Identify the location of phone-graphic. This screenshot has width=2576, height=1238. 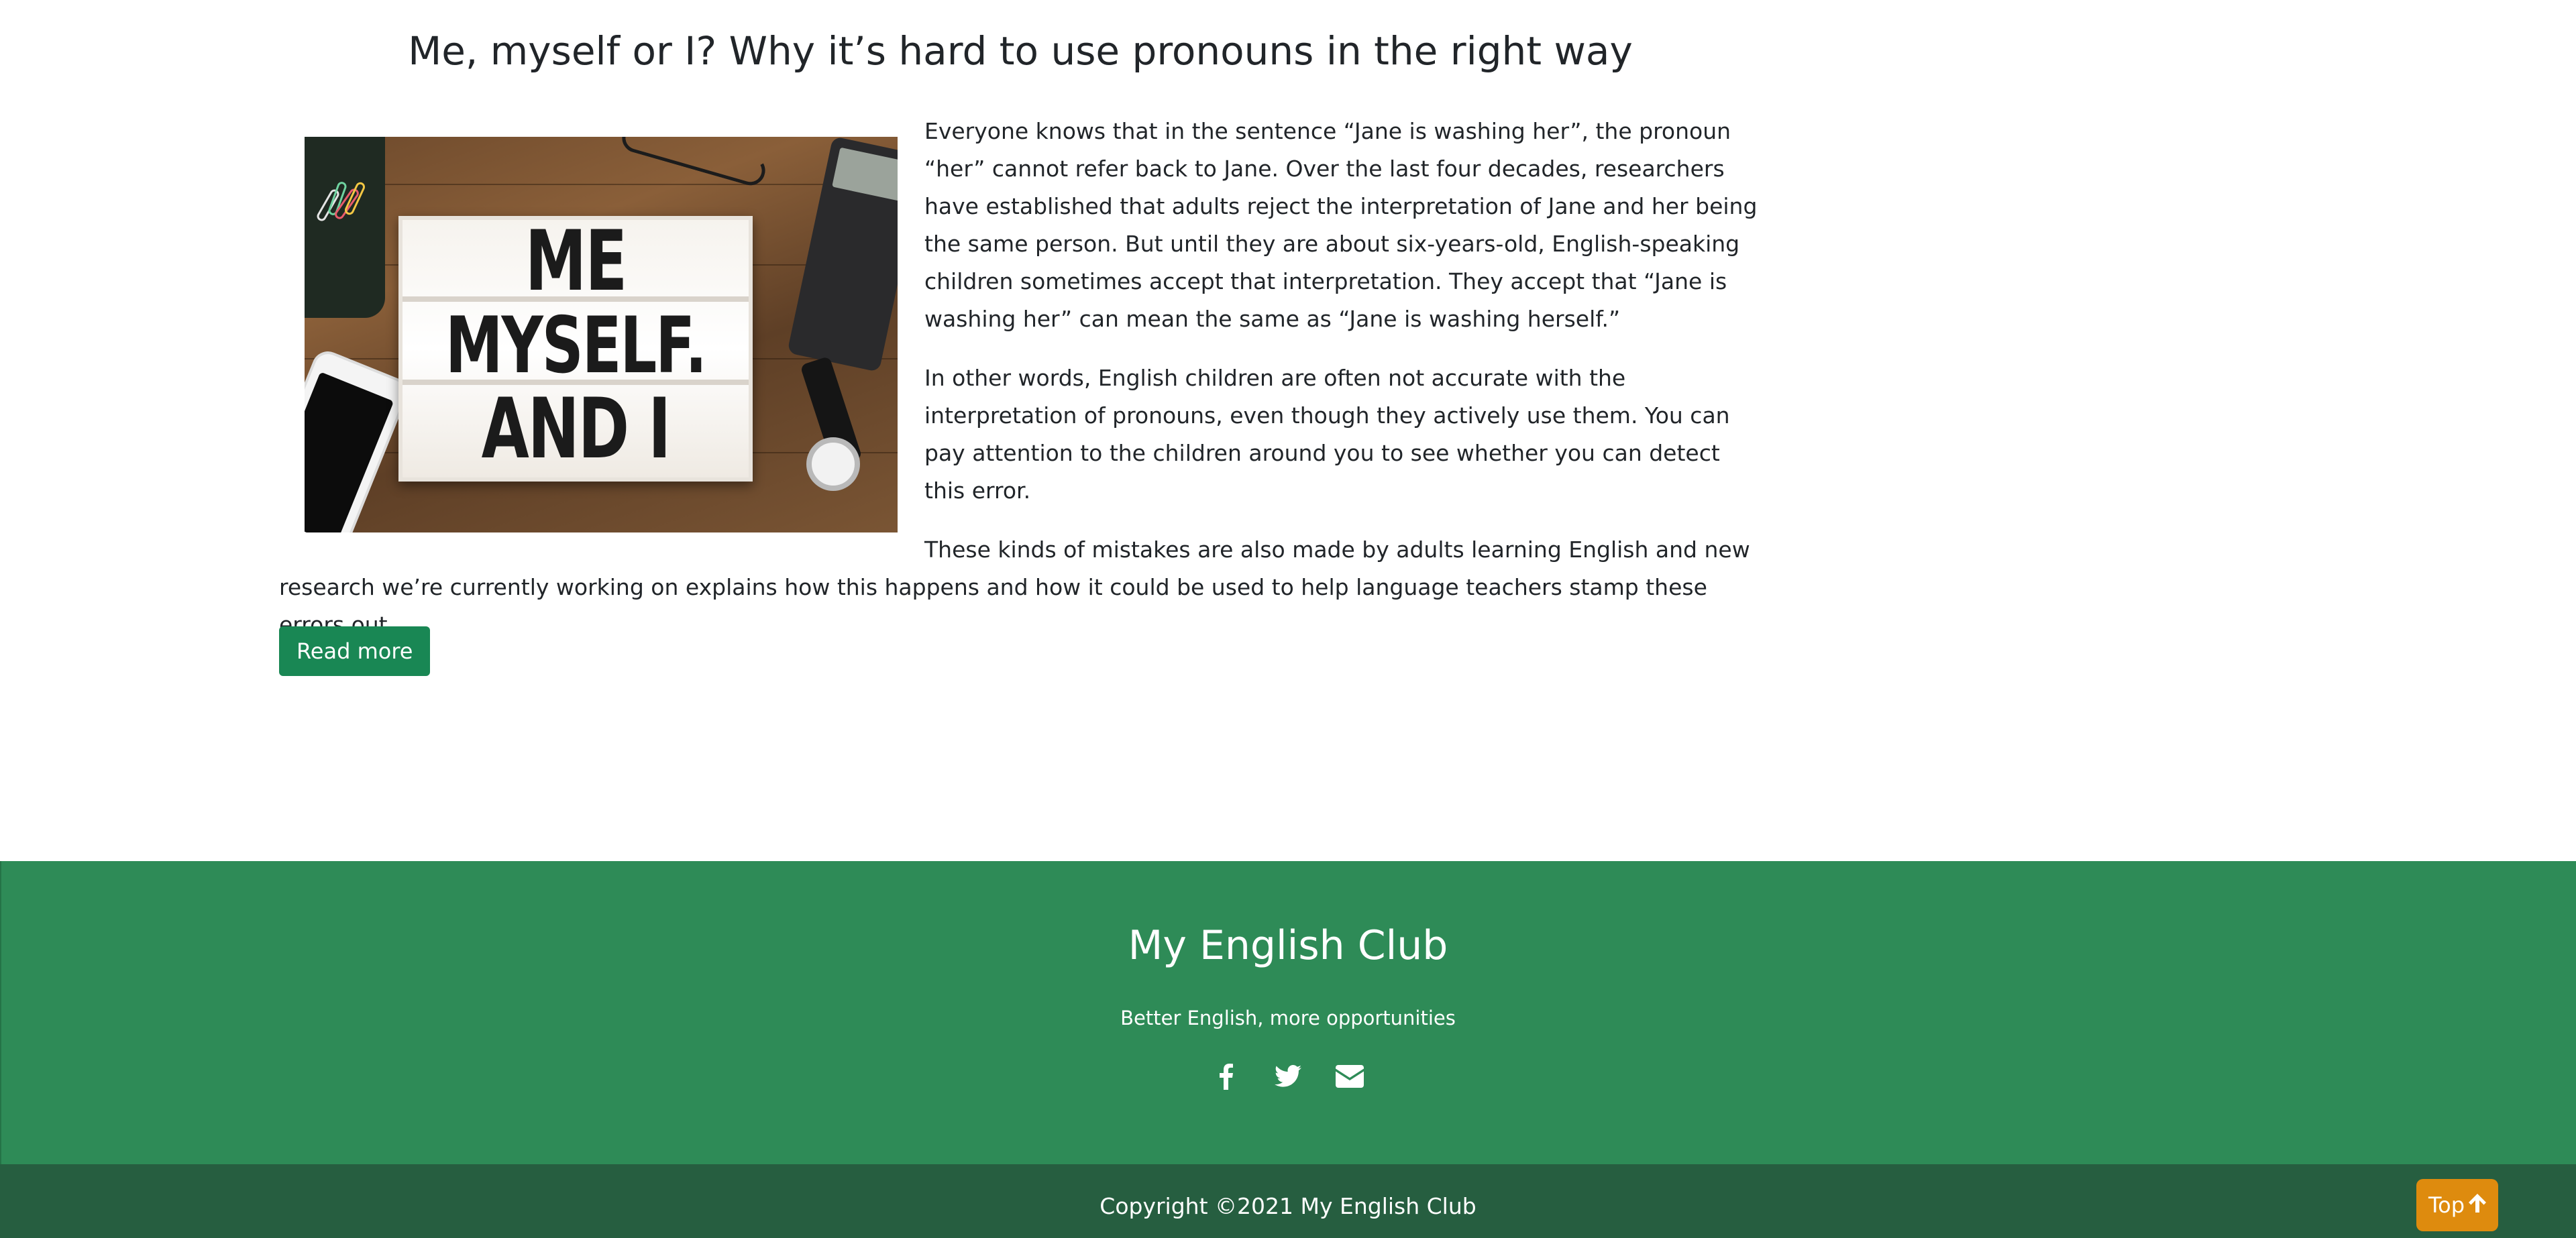
(359, 439).